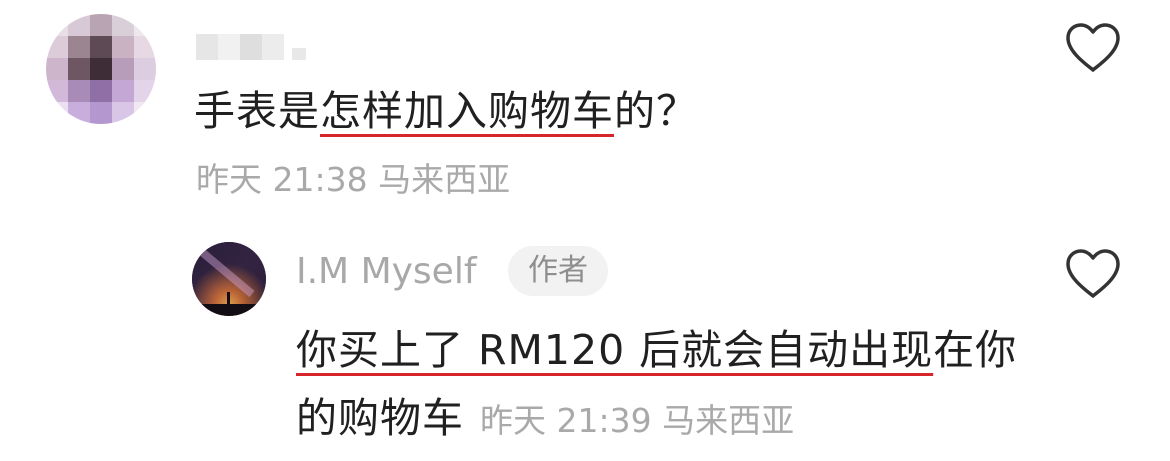 The height and width of the screenshot is (461, 1170). What do you see at coordinates (467, 111) in the screenshot?
I see `comment-text-highlight: 怎样加入购物车` at bounding box center [467, 111].